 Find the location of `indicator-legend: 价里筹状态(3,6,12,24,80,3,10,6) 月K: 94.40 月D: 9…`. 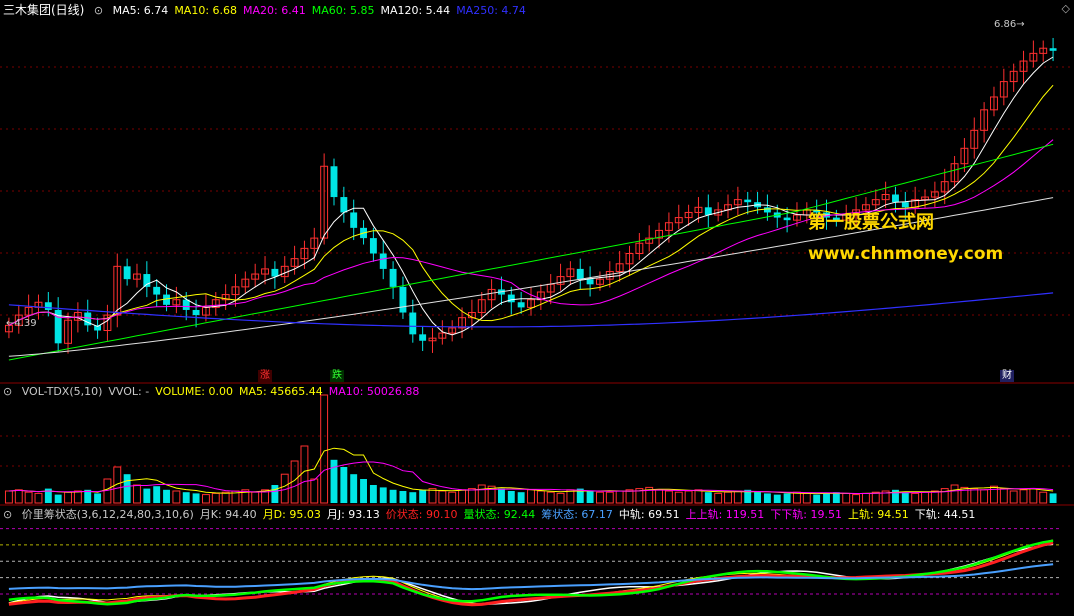

indicator-legend: 价里筹状态(3,6,12,24,80,3,10,6) 月K: 94.40 月D: 9… is located at coordinates (502, 514).